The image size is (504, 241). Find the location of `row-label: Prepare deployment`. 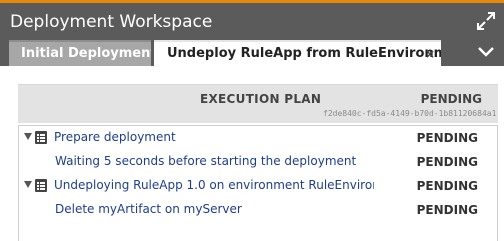

row-label: Prepare deployment is located at coordinates (115, 137).